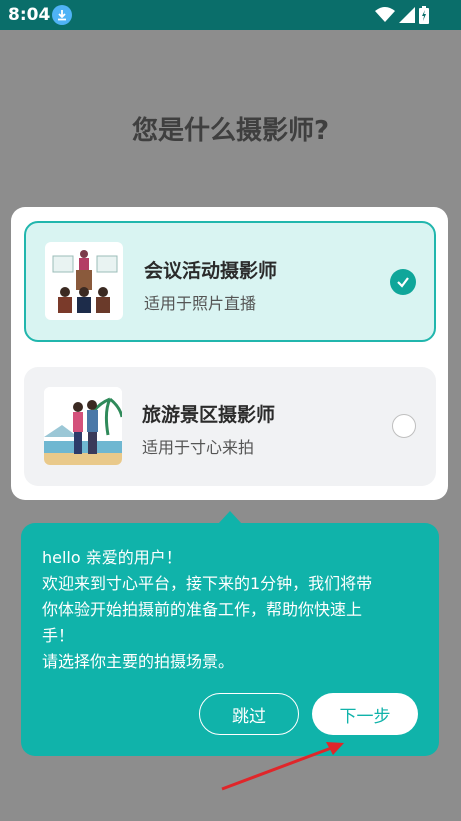 The width and height of the screenshot is (461, 821). Describe the element at coordinates (249, 714) in the screenshot. I see `skip-button: 跳过` at that location.